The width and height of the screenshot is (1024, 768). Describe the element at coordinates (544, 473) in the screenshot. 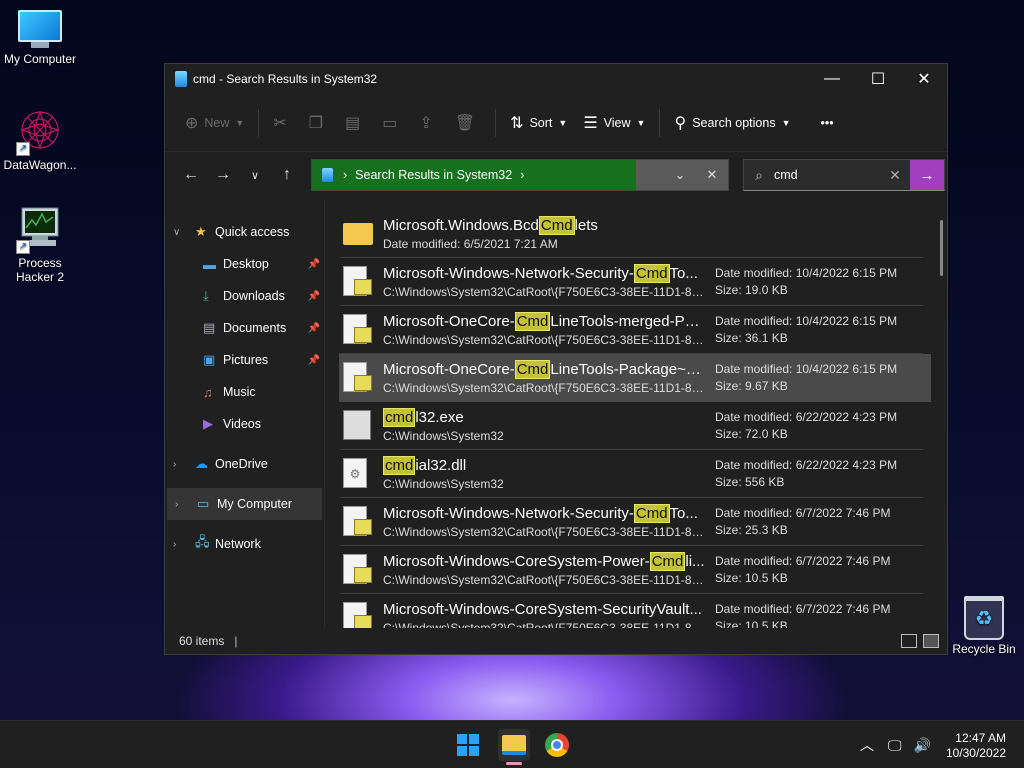

I see `result-info: cmd ial32.dll C:\Windows\System32` at that location.